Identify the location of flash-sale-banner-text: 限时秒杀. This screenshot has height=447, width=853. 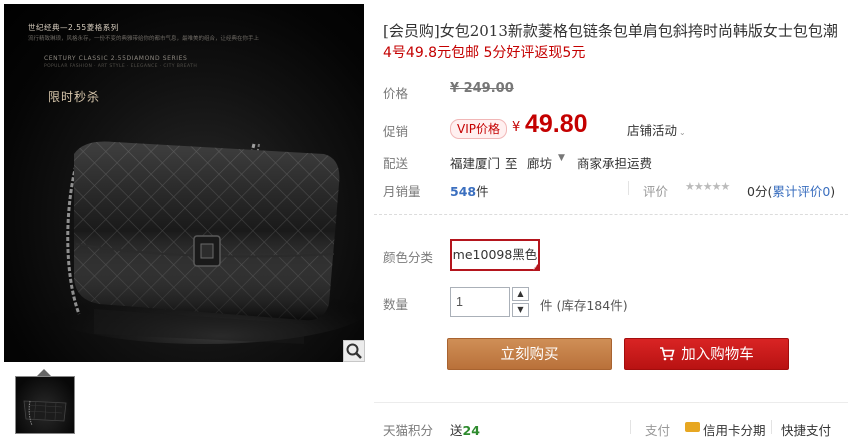
(74, 97).